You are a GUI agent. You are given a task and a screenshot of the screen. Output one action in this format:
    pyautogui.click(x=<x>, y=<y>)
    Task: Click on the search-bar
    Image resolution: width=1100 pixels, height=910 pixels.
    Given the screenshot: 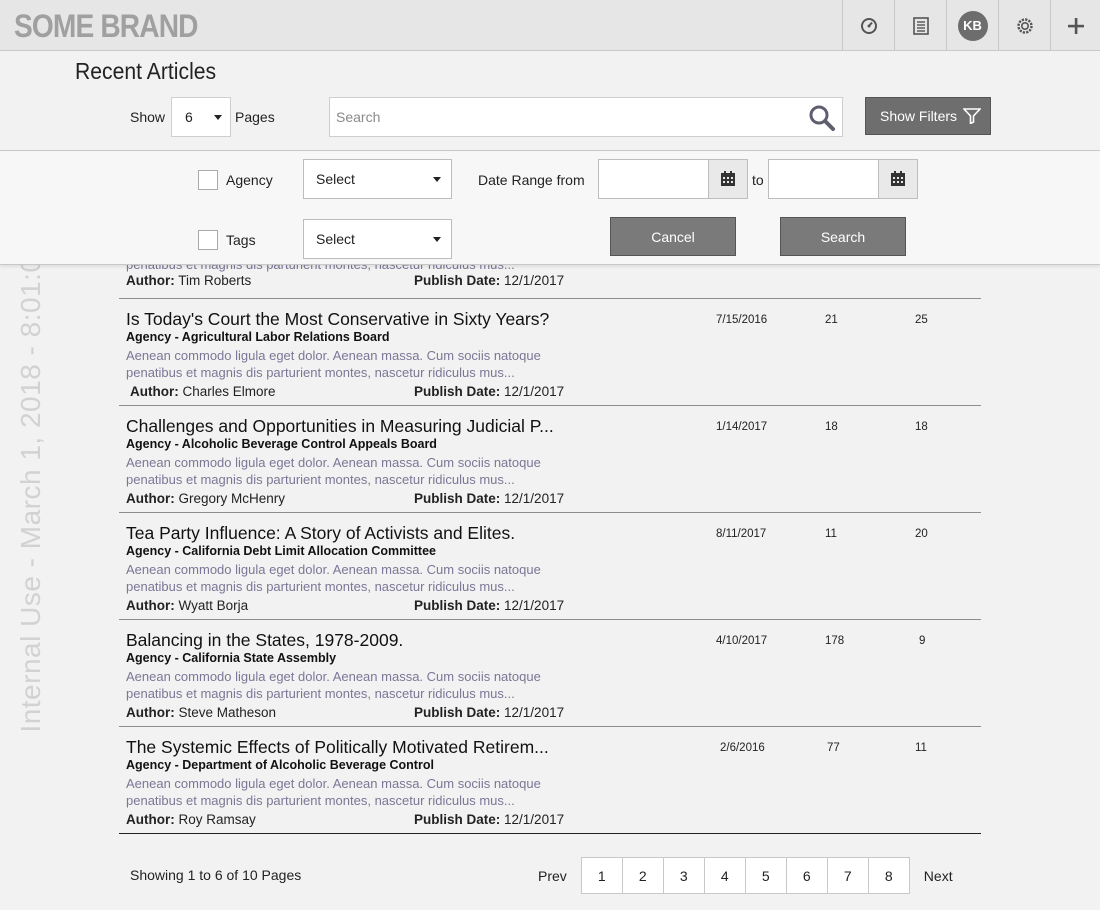 What is the action you would take?
    pyautogui.click(x=586, y=117)
    